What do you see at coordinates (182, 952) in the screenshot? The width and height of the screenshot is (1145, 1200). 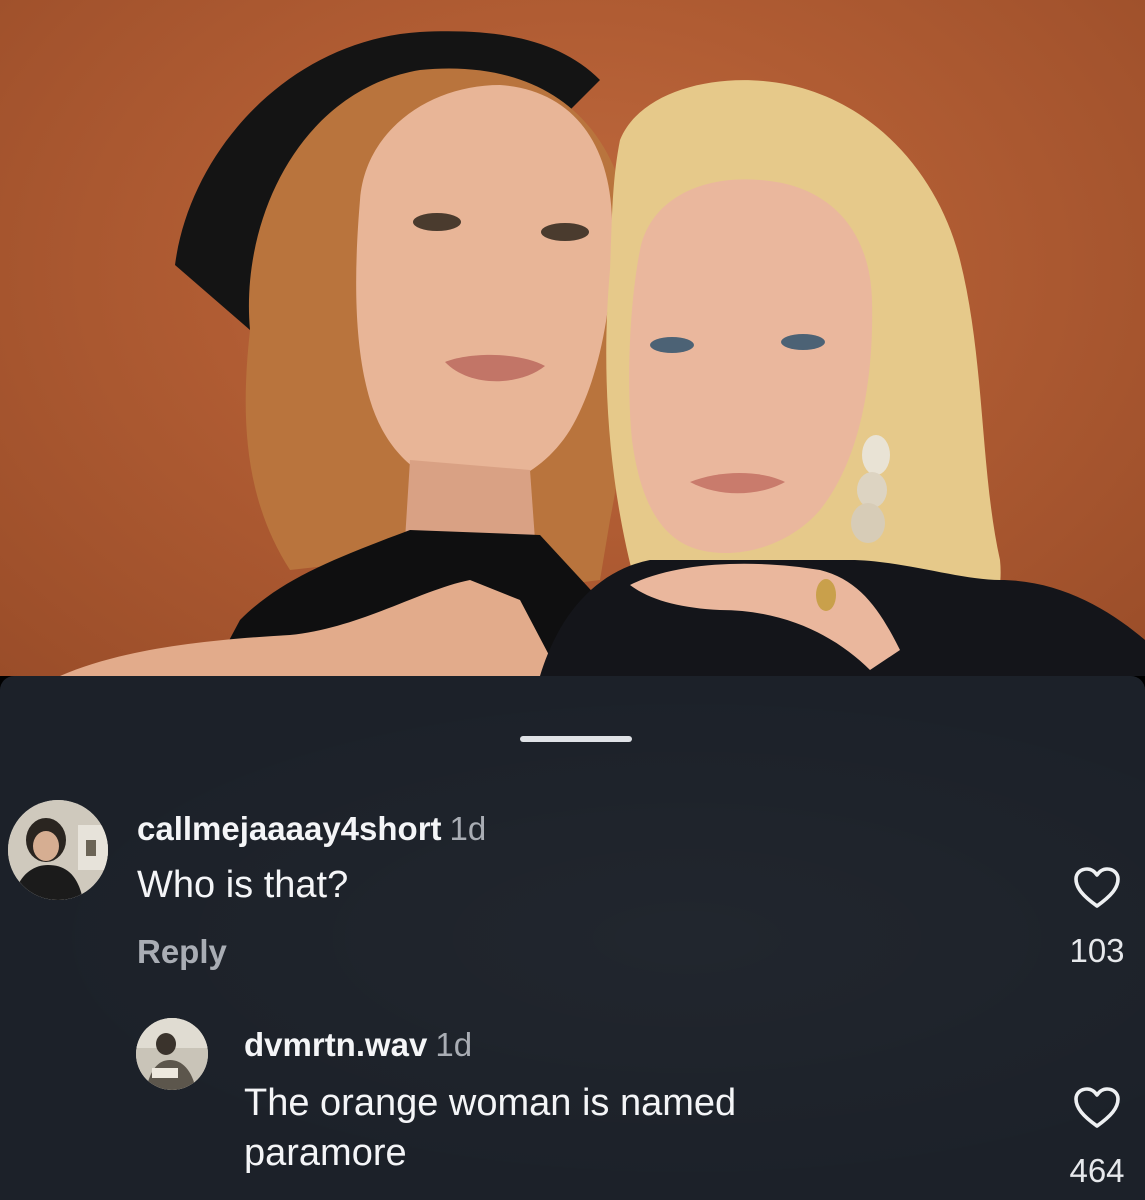 I see `reply-button: Reply` at bounding box center [182, 952].